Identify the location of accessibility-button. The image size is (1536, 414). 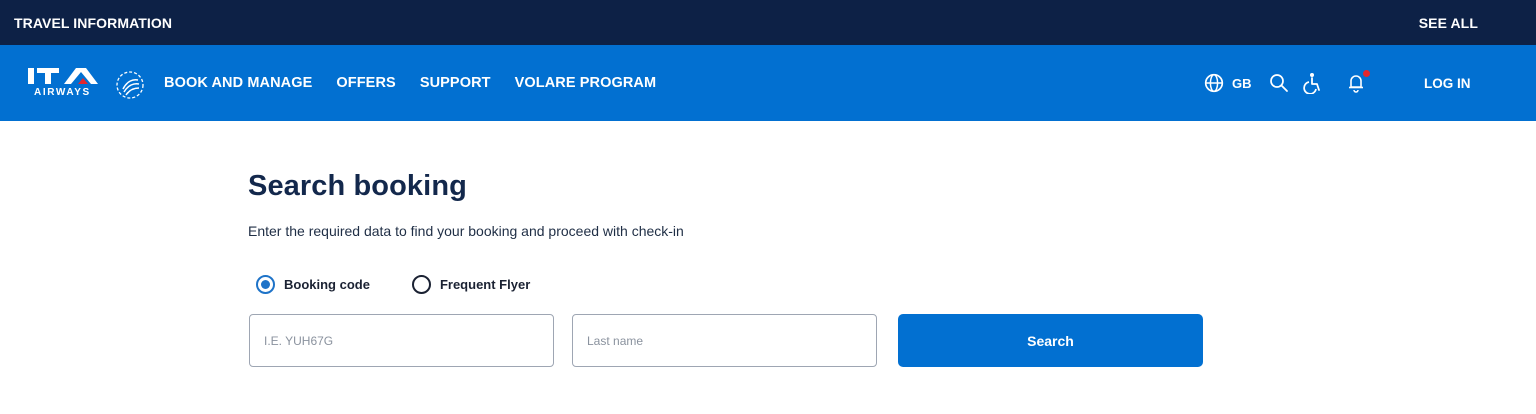
(1312, 83).